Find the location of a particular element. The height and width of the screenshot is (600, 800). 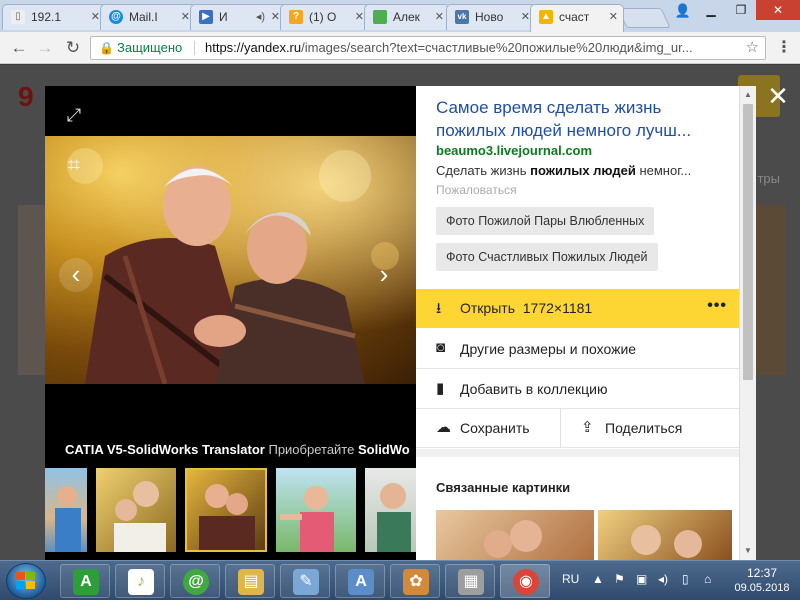

window-controls: ▁ ❐ ✕ is located at coordinates (748, 11).